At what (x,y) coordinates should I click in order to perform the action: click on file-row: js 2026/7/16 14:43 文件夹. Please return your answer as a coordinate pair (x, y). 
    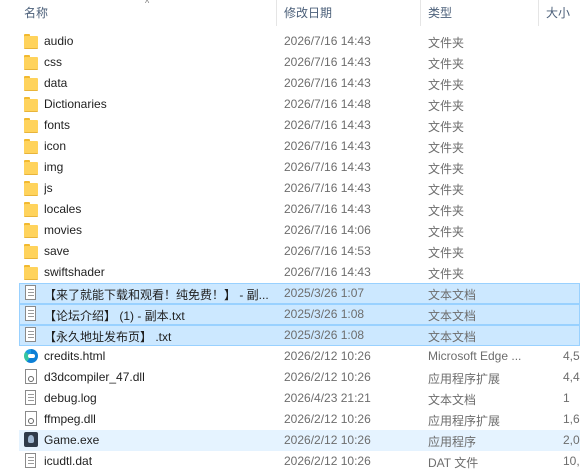
    Looking at the image, I should click on (299, 188).